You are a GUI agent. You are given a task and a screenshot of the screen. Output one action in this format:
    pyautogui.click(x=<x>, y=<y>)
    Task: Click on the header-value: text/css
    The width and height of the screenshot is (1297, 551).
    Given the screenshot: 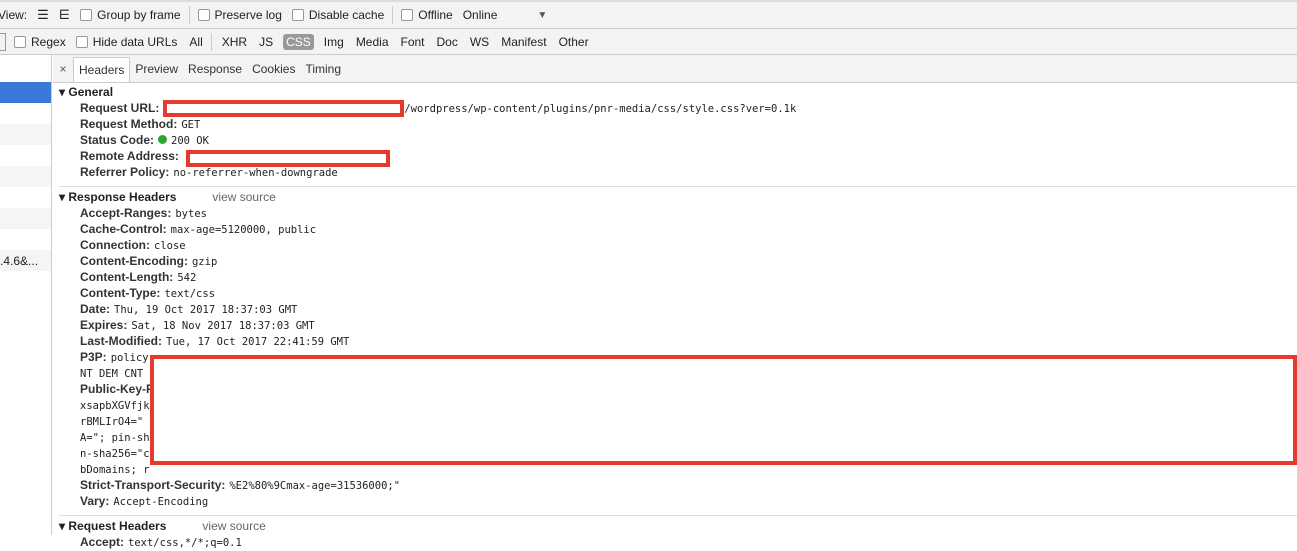 What is the action you would take?
    pyautogui.click(x=190, y=294)
    